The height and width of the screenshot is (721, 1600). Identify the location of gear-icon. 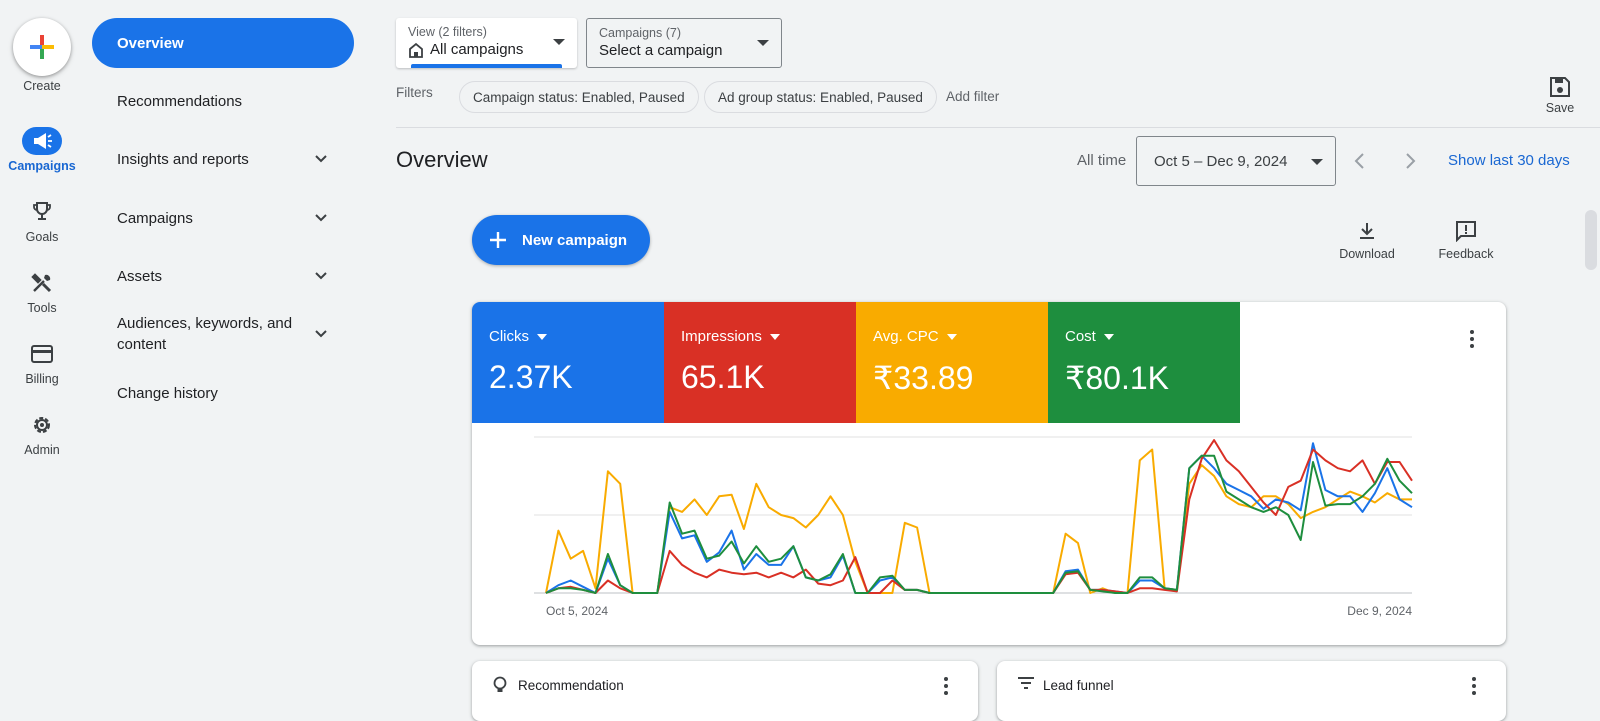
(42, 425).